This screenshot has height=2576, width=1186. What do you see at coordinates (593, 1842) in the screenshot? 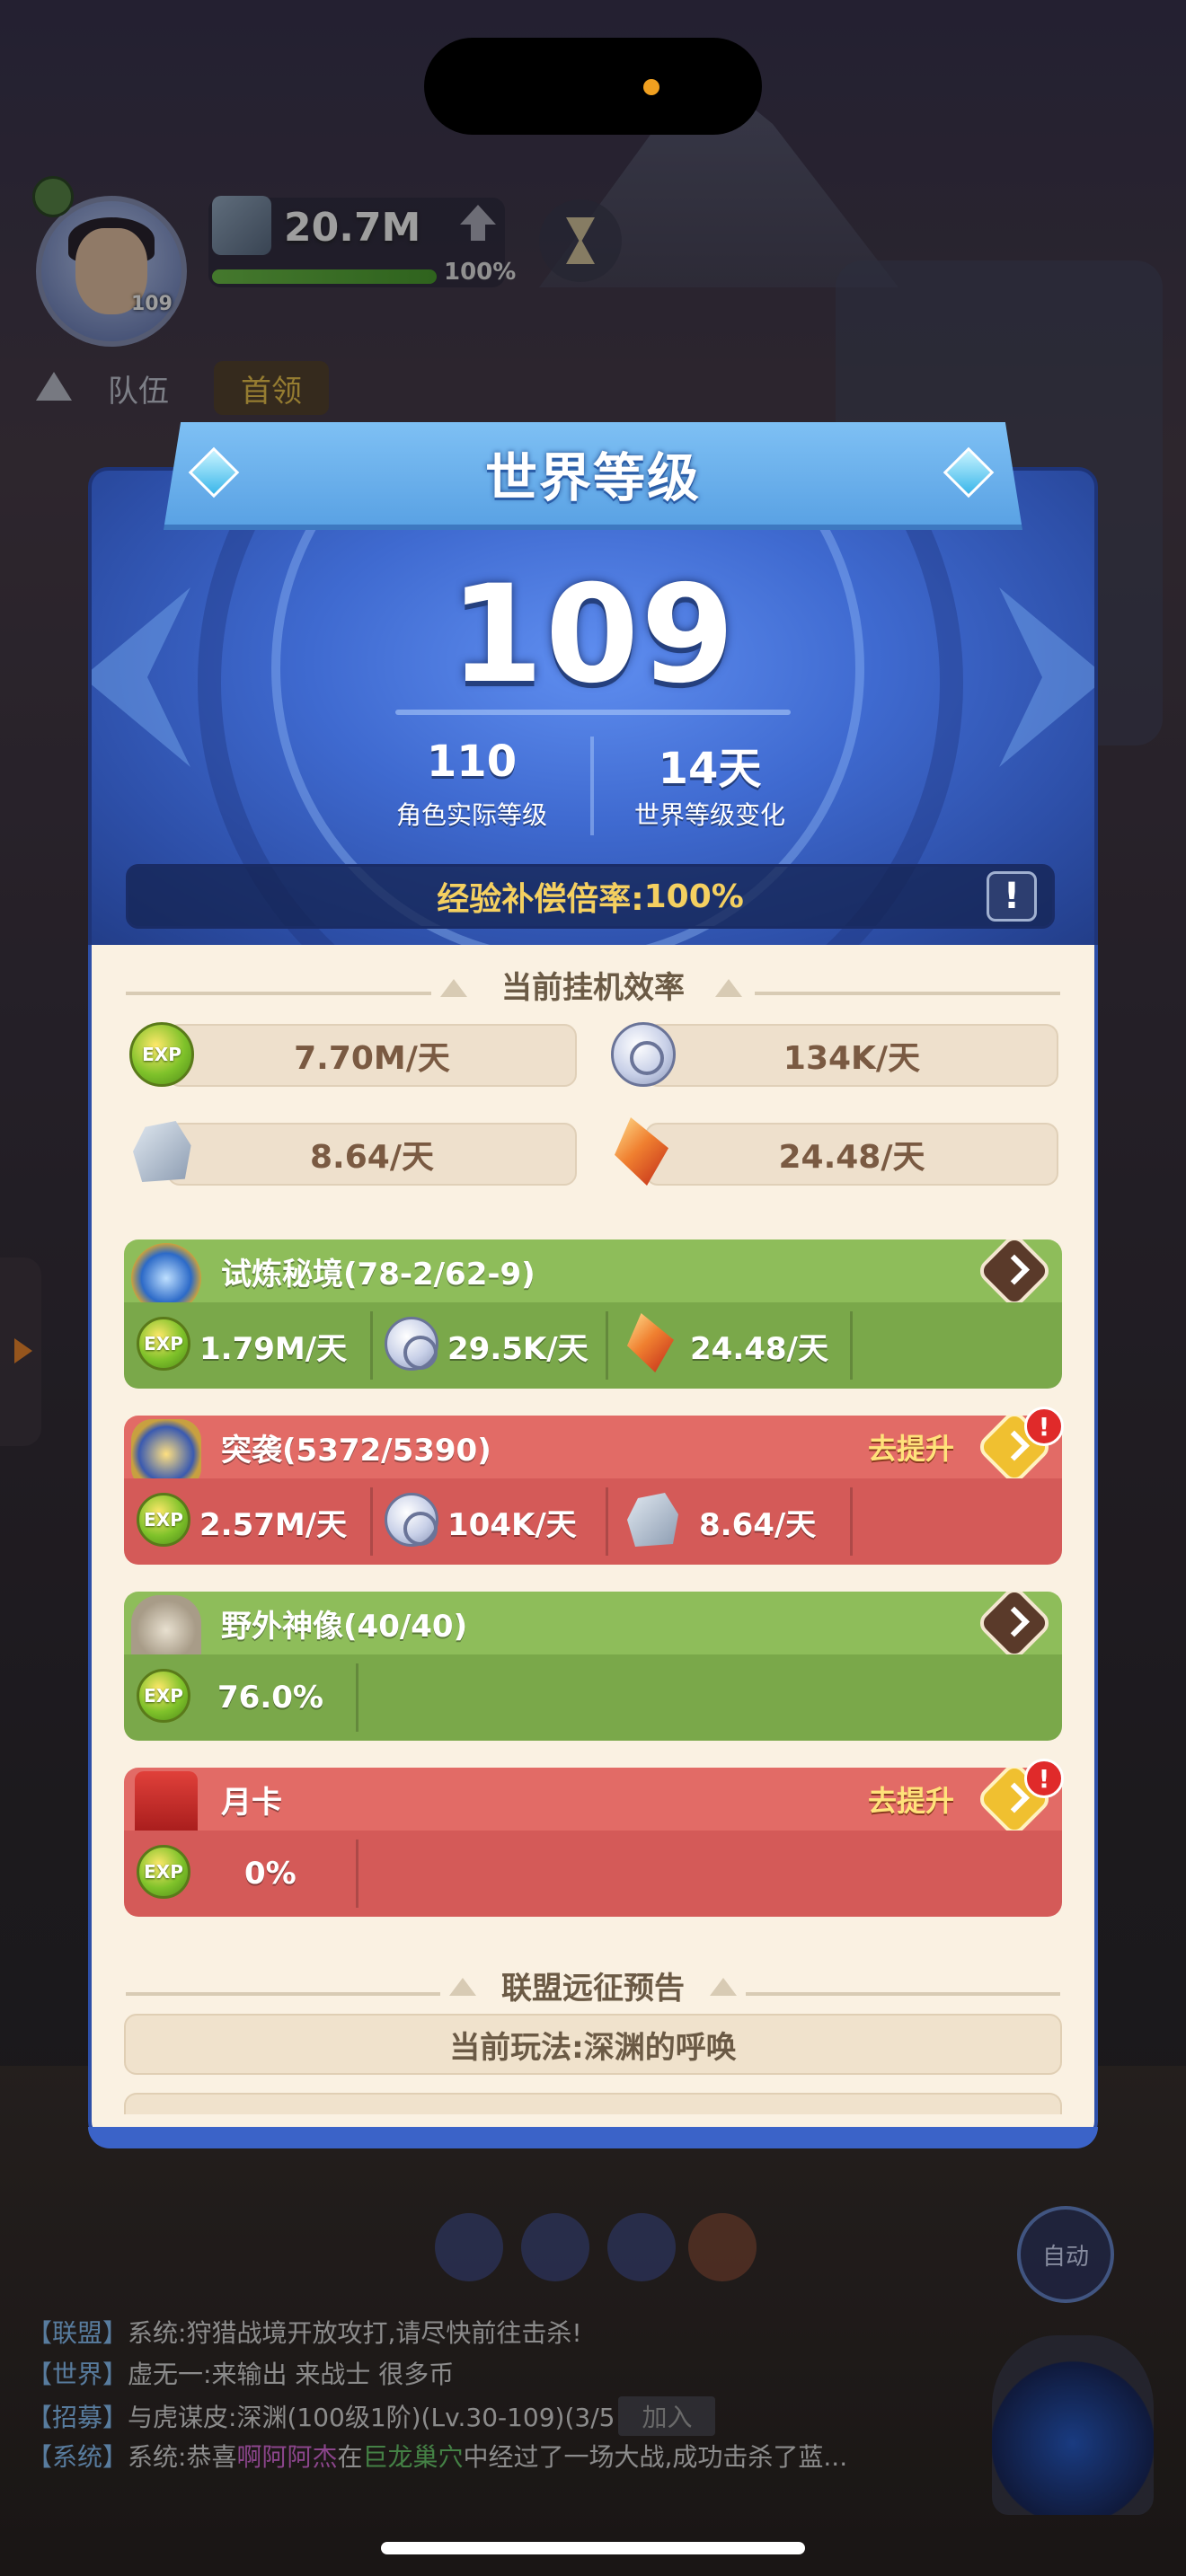
I see `source-card-monthly: 月卡 去提升 EXP 0%` at bounding box center [593, 1842].